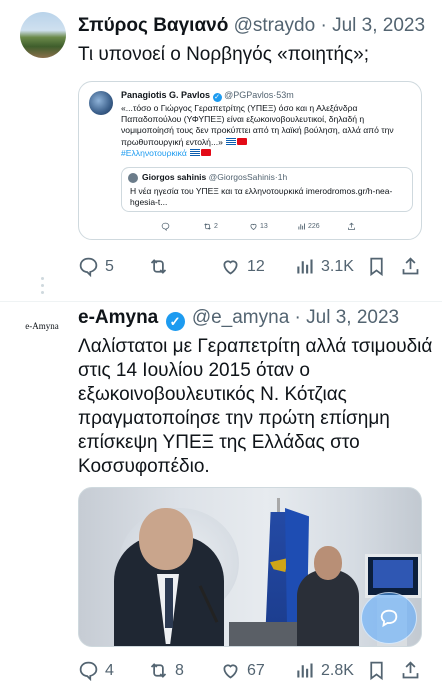 This screenshot has width=442, height=700. Describe the element at coordinates (224, 54) in the screenshot. I see `tweet-text: Τι υπονοεί ο Νορβηγός «ποιητής»;` at that location.